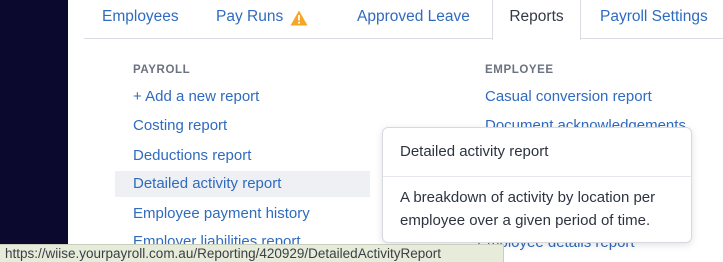 Image resolution: width=723 pixels, height=262 pixels. I want to click on costing-report-link: Costing report, so click(180, 126).